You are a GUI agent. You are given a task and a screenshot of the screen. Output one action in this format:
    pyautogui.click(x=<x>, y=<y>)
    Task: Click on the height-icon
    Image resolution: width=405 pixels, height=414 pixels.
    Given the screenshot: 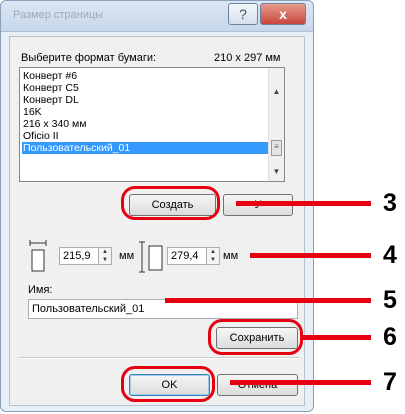 What is the action you would take?
    pyautogui.click(x=151, y=257)
    